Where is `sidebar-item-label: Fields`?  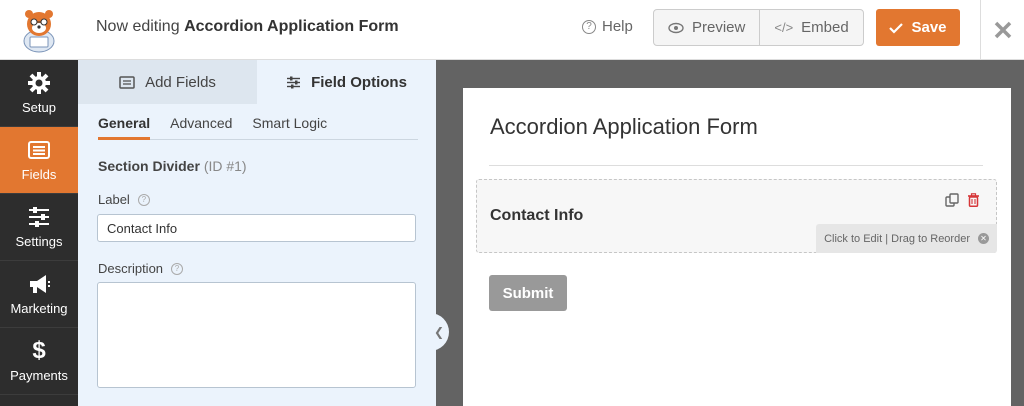
sidebar-item-label: Fields is located at coordinates (39, 174).